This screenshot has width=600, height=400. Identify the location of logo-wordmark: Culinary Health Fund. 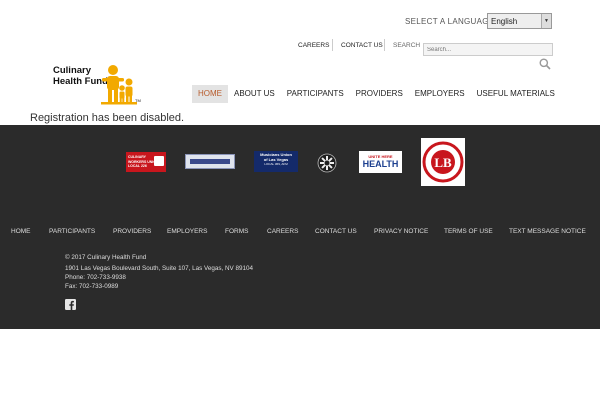
(80, 76).